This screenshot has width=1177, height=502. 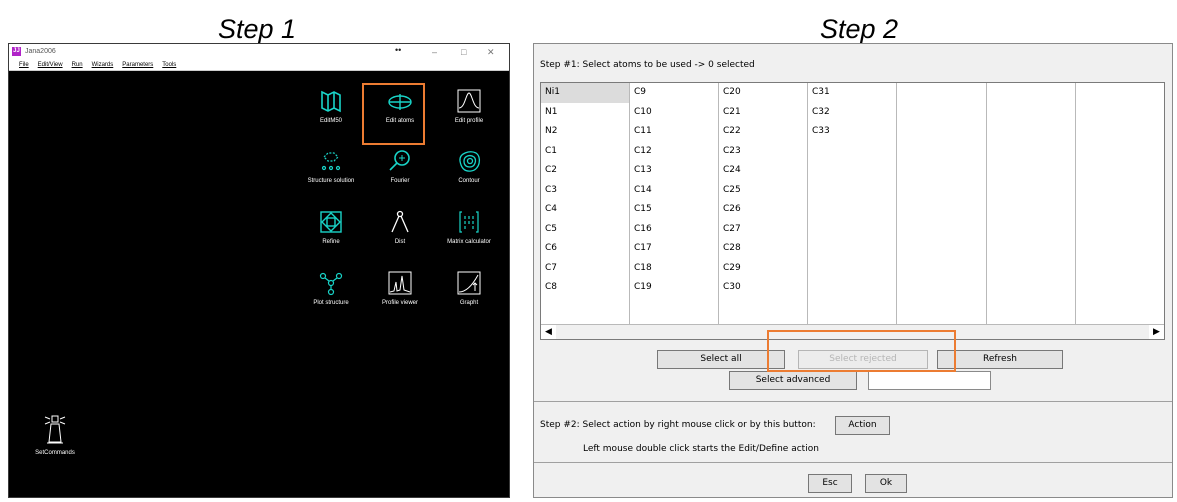 I want to click on atom-cell: C11, so click(x=674, y=132).